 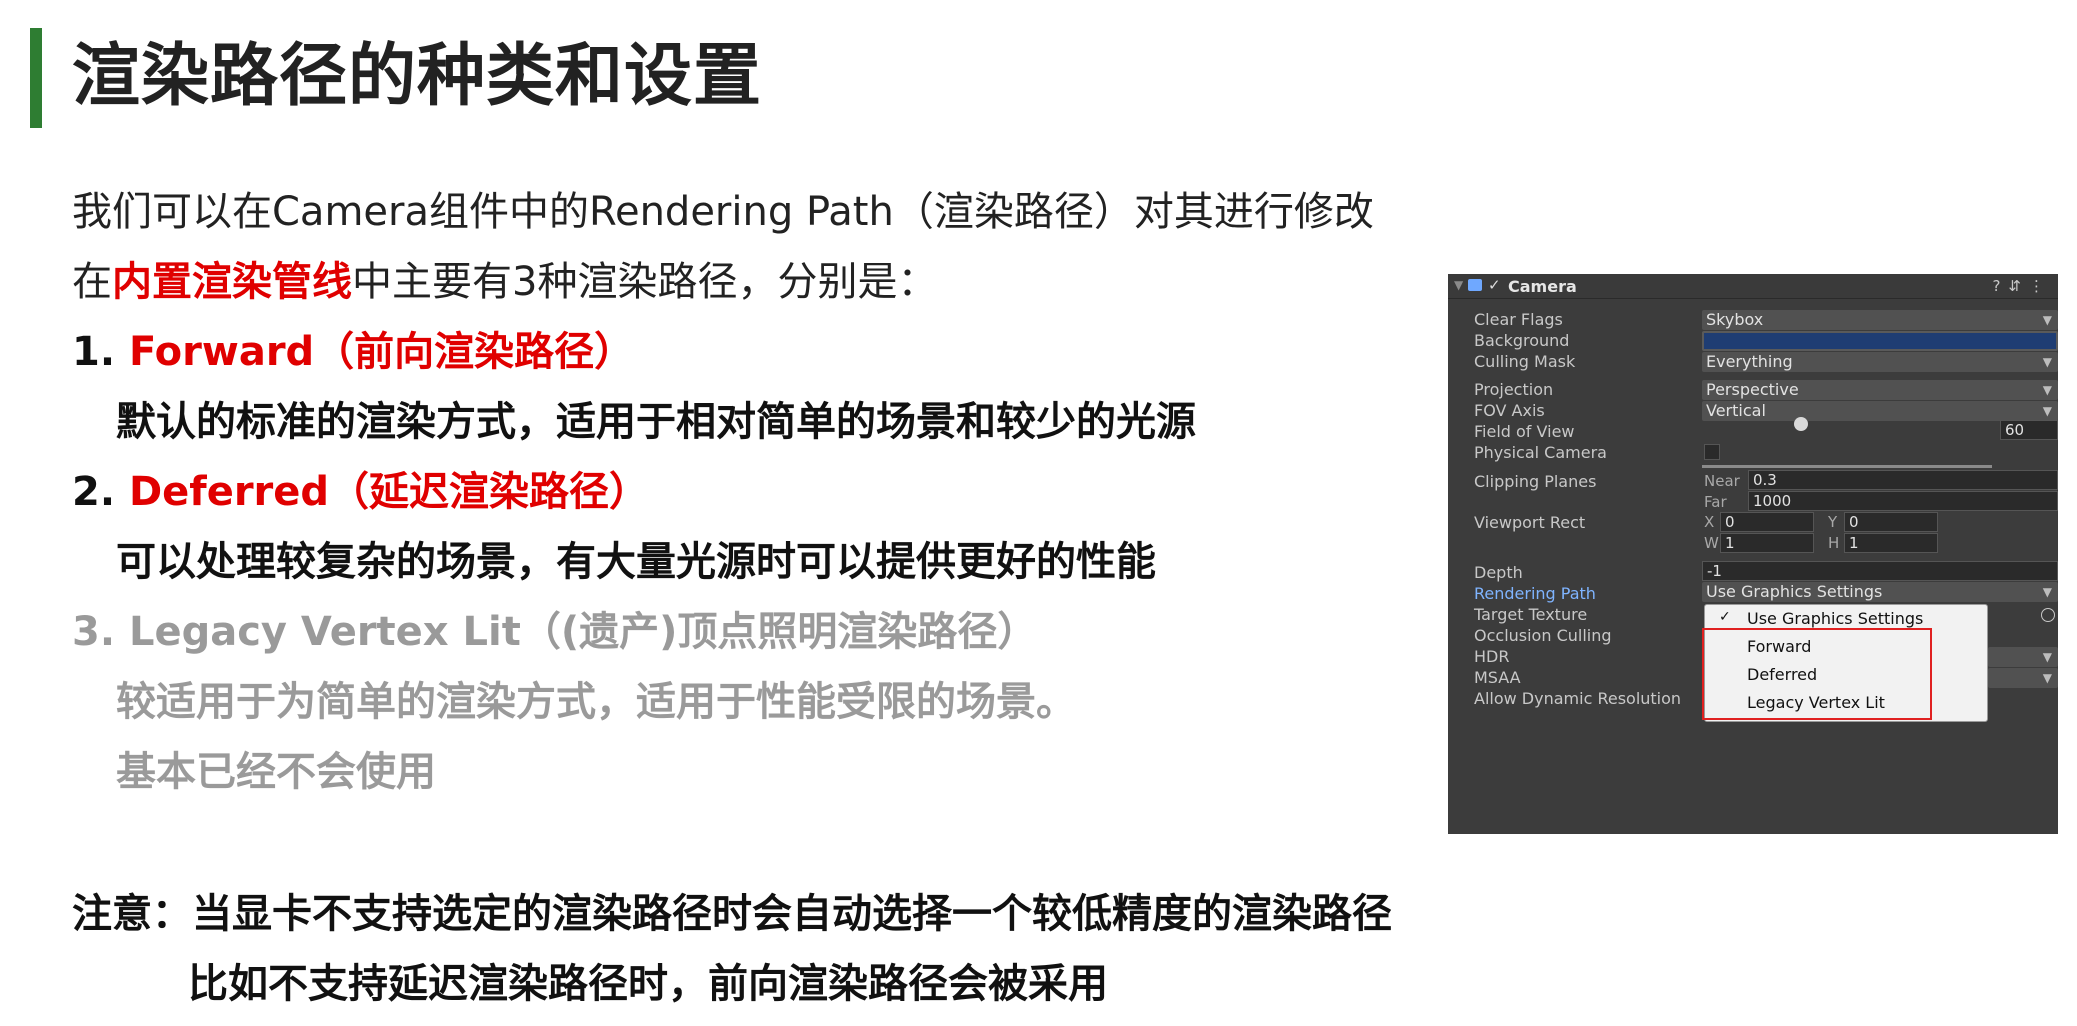 I want to click on item-number: 1., so click(x=94, y=352).